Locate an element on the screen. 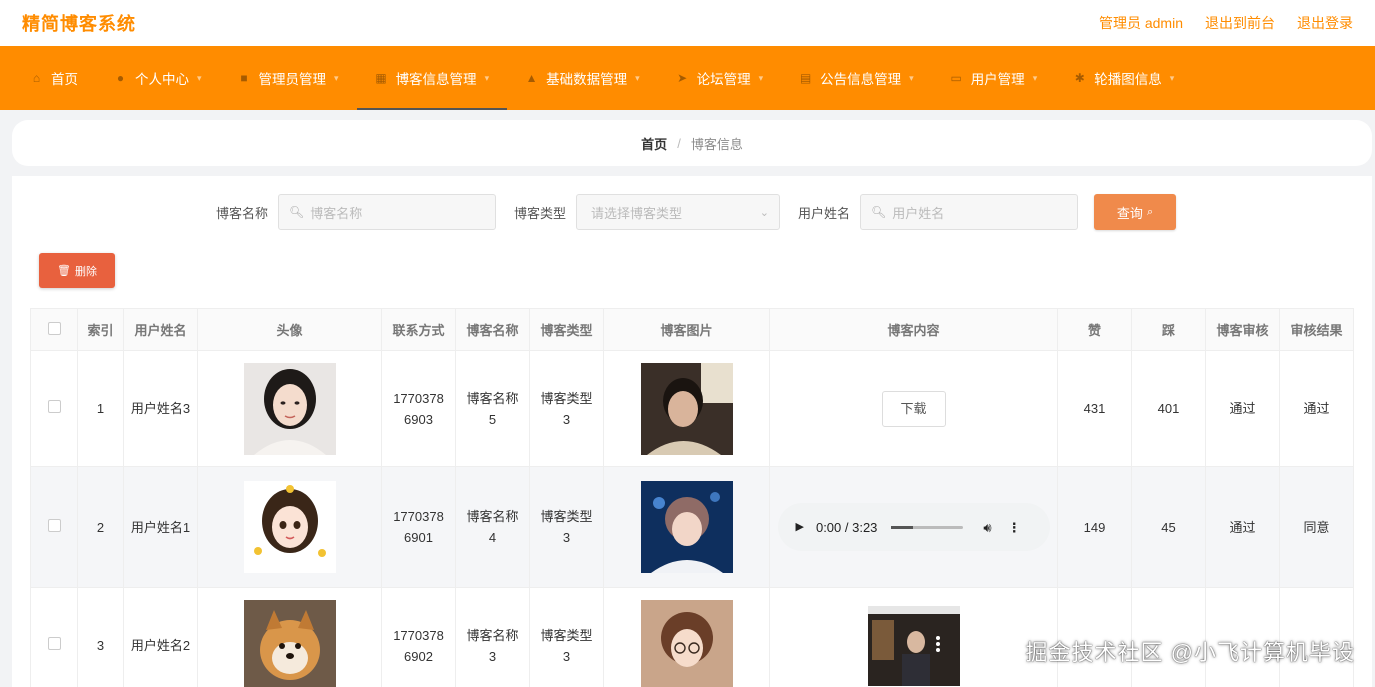 Image resolution: width=1375 pixels, height=687 pixels. search-icon: ⌕ is located at coordinates (1150, 211).